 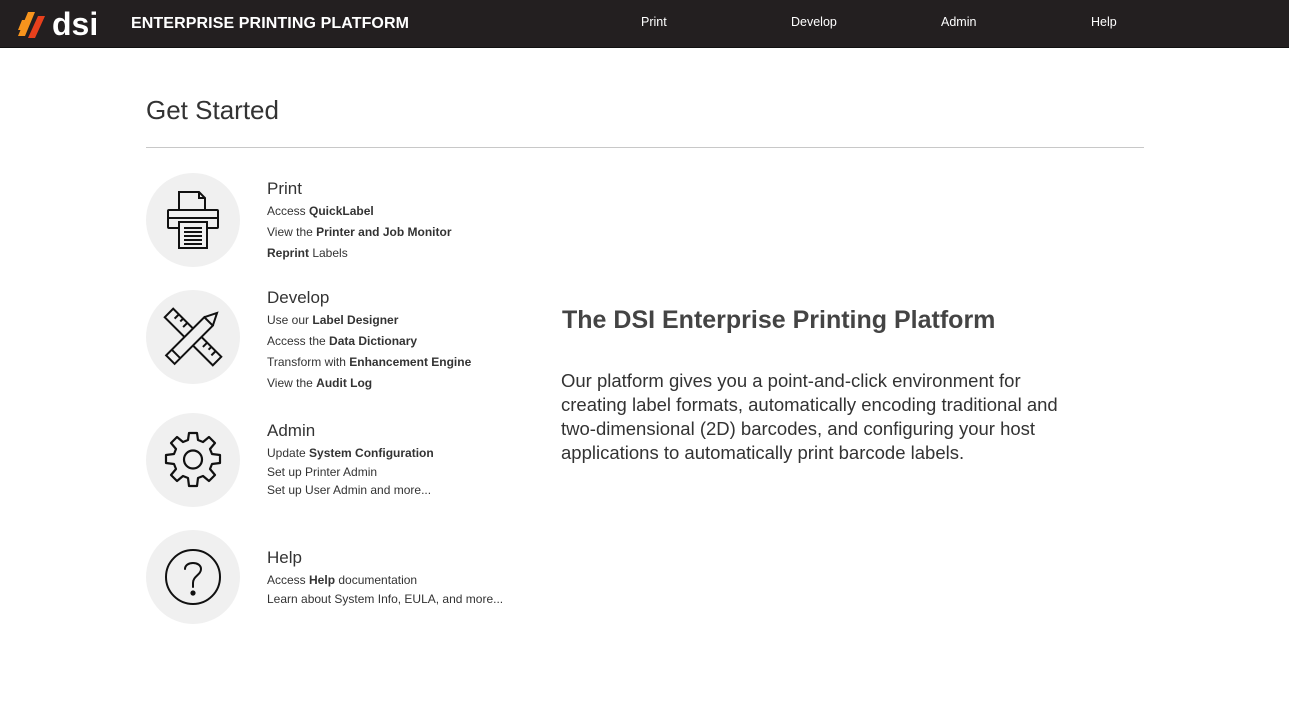 What do you see at coordinates (75, 24) in the screenshot?
I see `svg-text: dsi` at bounding box center [75, 24].